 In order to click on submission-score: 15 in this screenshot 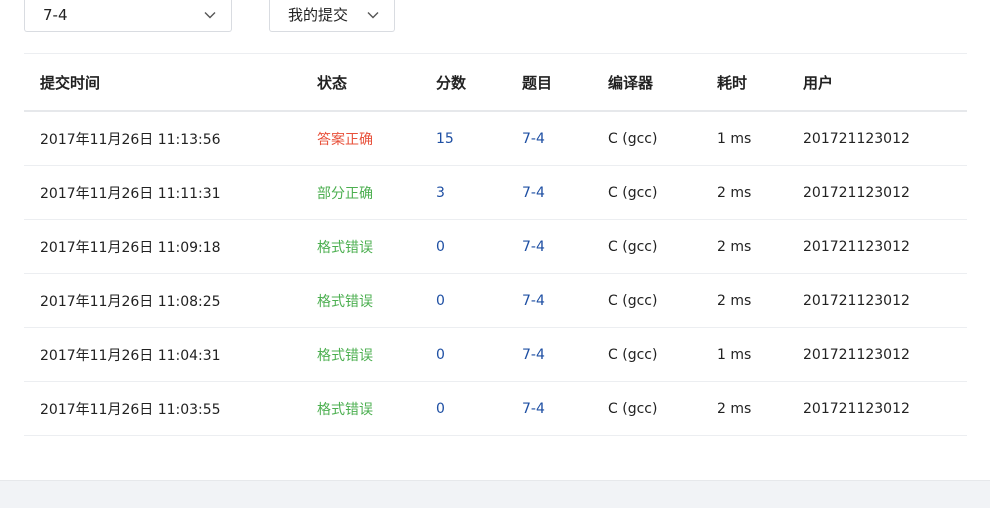, I will do `click(463, 138)`.